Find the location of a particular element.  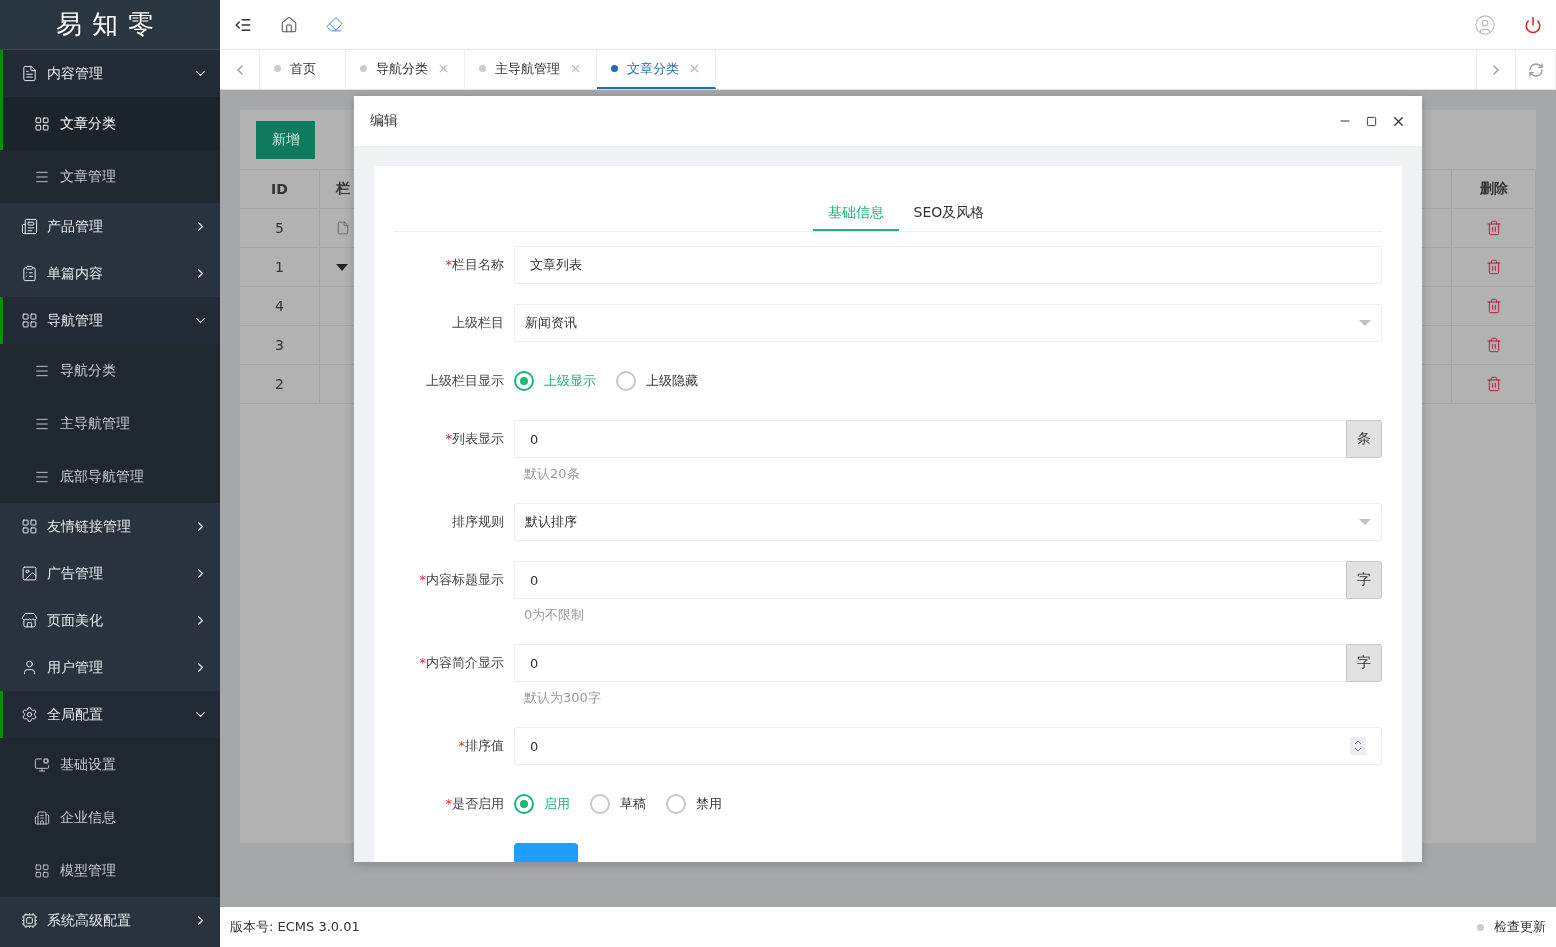

sidebar-group: 内容管理 is located at coordinates (110, 73).